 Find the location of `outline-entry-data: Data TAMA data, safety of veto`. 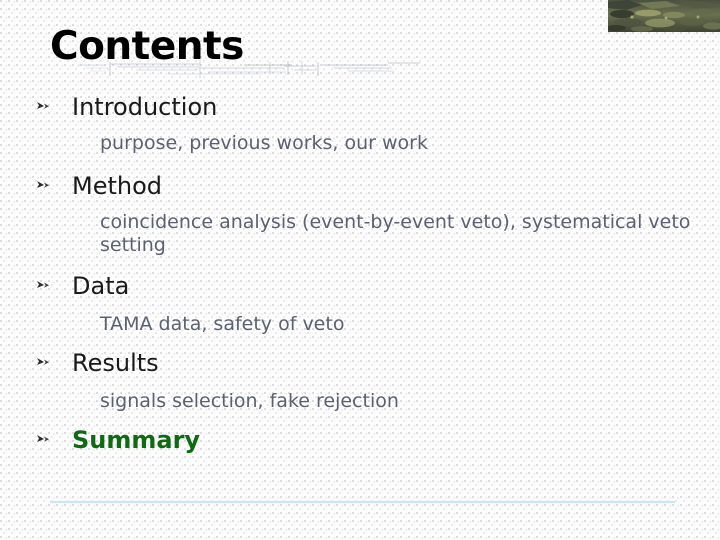

outline-entry-data: Data TAMA data, safety of veto is located at coordinates (360, 303).